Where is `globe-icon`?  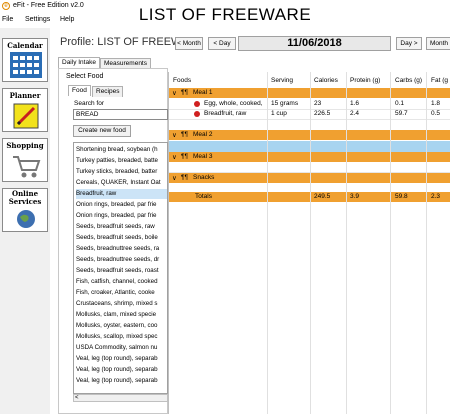
globe-icon is located at coordinates (26, 219).